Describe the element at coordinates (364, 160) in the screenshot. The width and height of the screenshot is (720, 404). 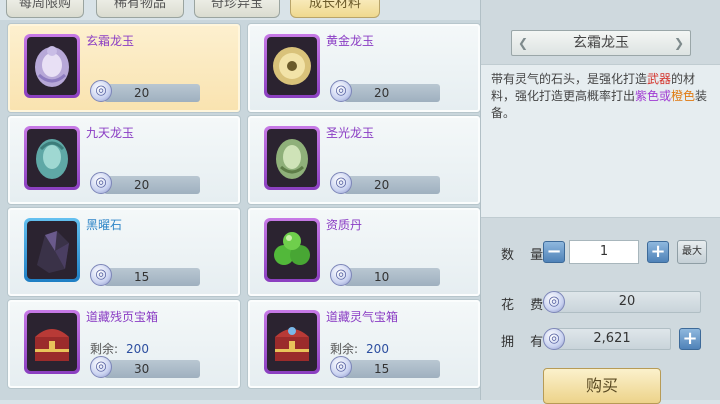
I see `item-card-shengguang-longyu: 圣光龙玉 20 ◎` at that location.